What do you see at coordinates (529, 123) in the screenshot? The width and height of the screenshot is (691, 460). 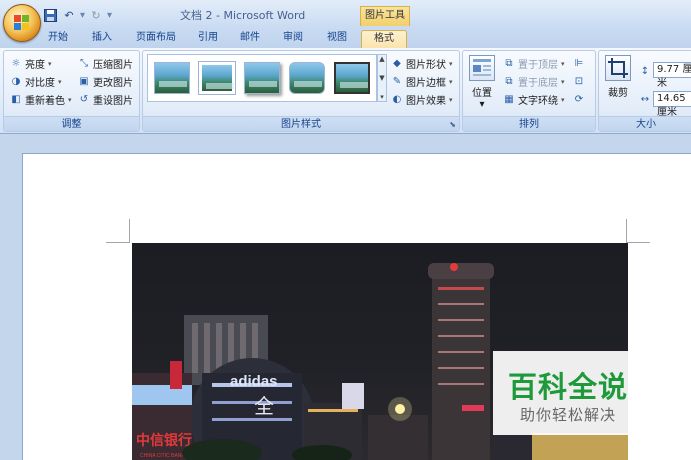 I see `group-label-arrange: 排列` at bounding box center [529, 123].